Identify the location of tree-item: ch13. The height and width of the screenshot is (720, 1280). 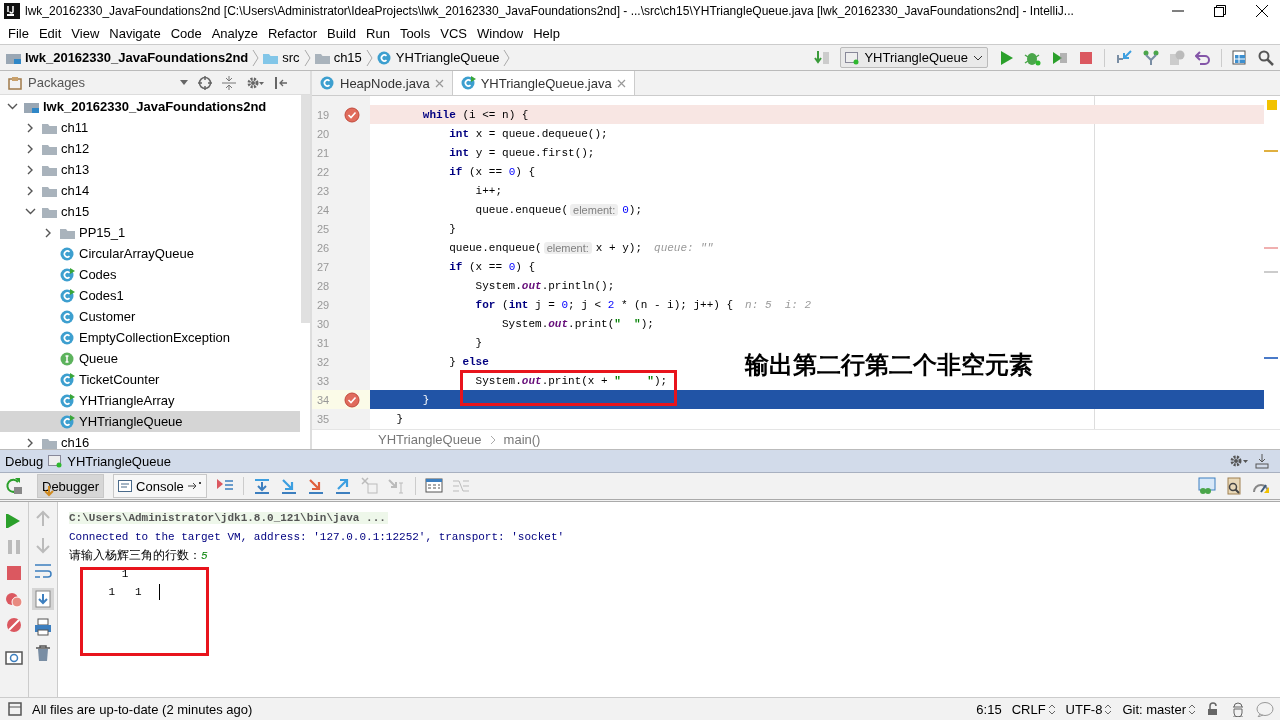
(150, 169).